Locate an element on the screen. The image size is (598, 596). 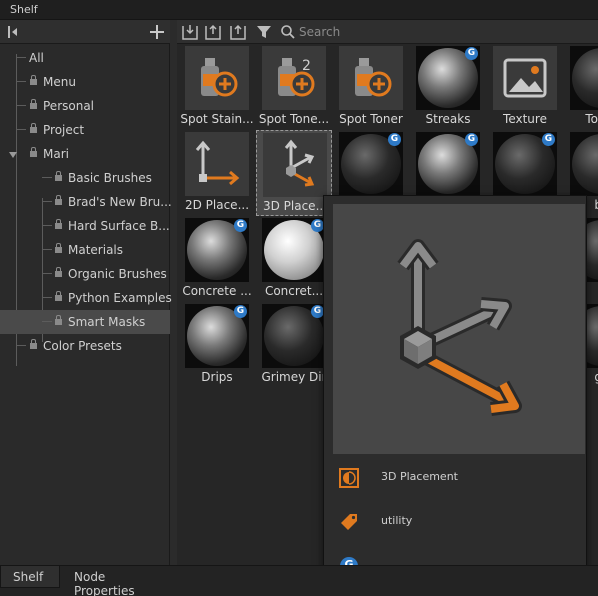
add-shelf-button is located at coordinates (157, 32).